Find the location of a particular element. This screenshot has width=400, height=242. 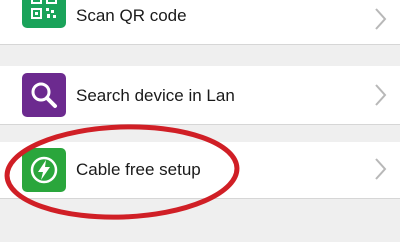

list-item-label: Scan QR code is located at coordinates (131, 15).